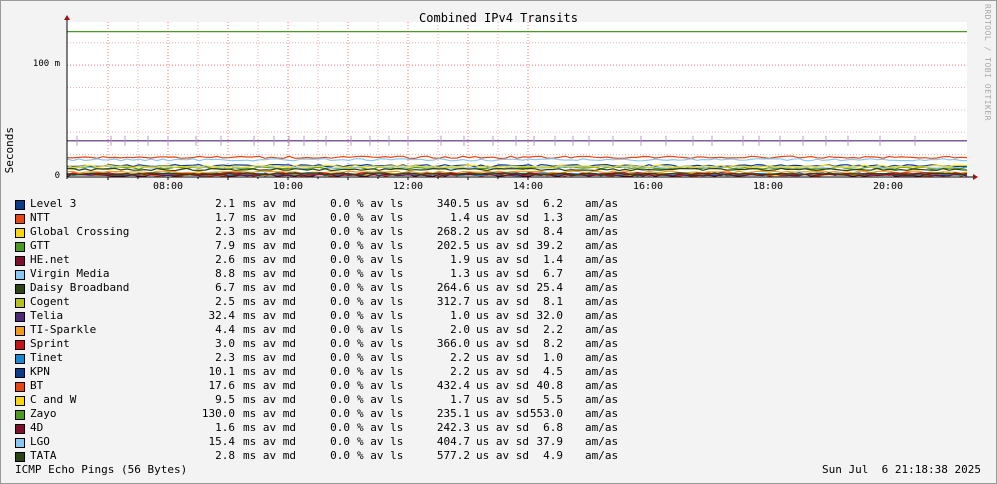  Describe the element at coordinates (225, 329) in the screenshot. I see `legend-median-value: 4.4` at that location.